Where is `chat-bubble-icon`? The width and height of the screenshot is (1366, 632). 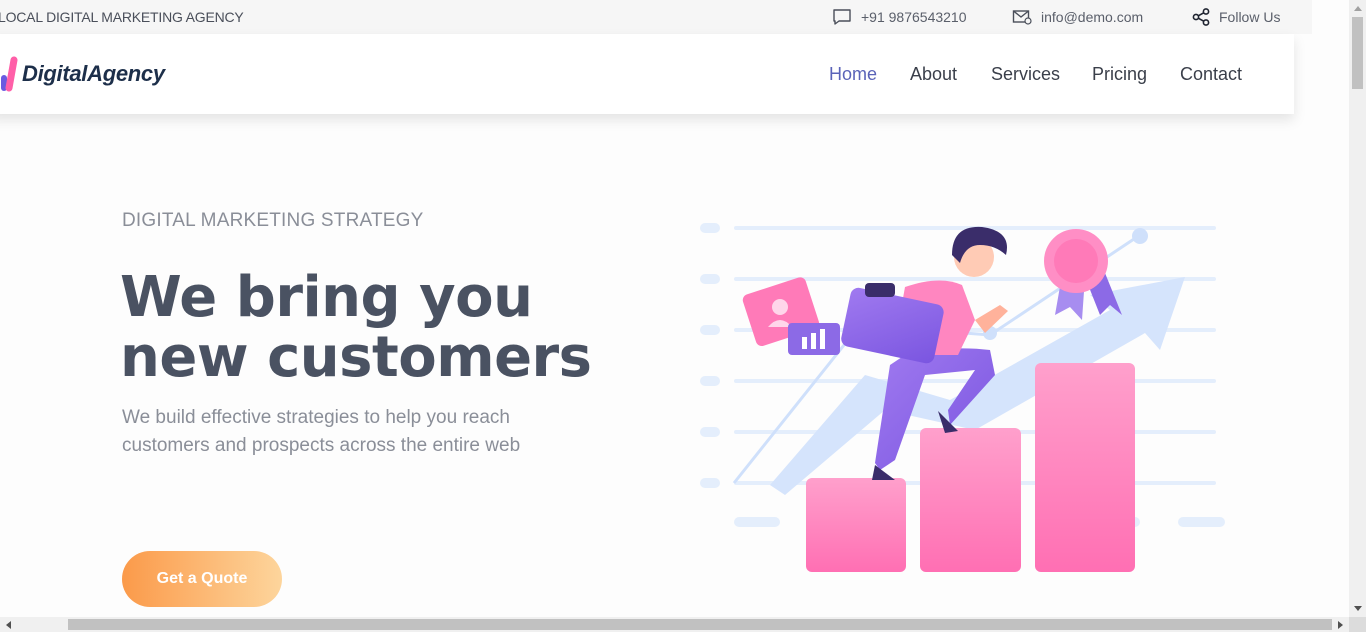
chat-bubble-icon is located at coordinates (842, 17).